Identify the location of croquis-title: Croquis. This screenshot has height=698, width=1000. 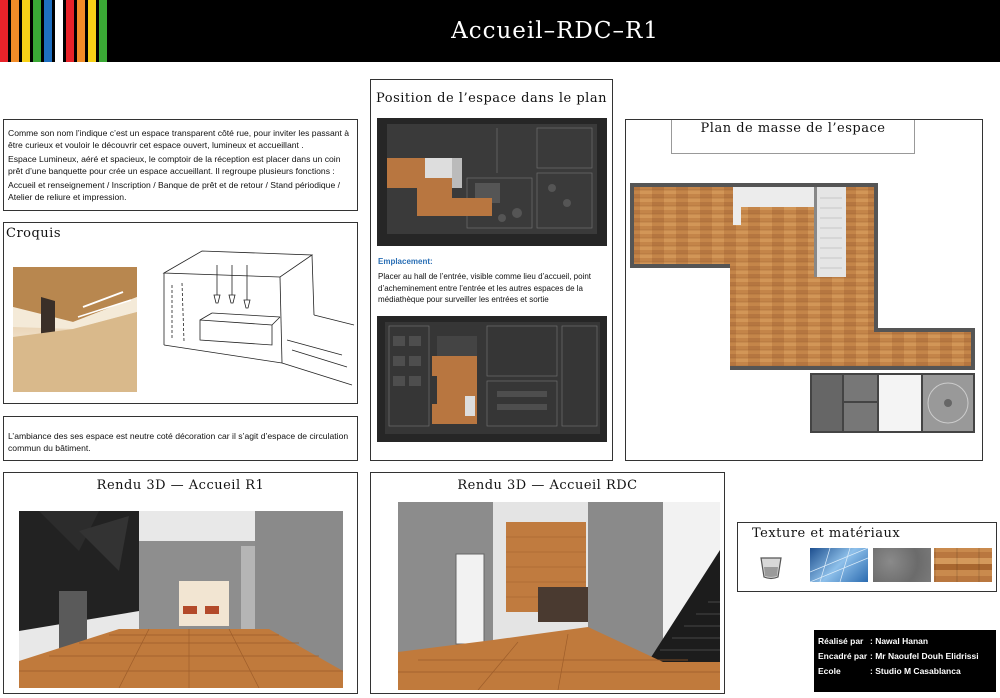
(34, 233).